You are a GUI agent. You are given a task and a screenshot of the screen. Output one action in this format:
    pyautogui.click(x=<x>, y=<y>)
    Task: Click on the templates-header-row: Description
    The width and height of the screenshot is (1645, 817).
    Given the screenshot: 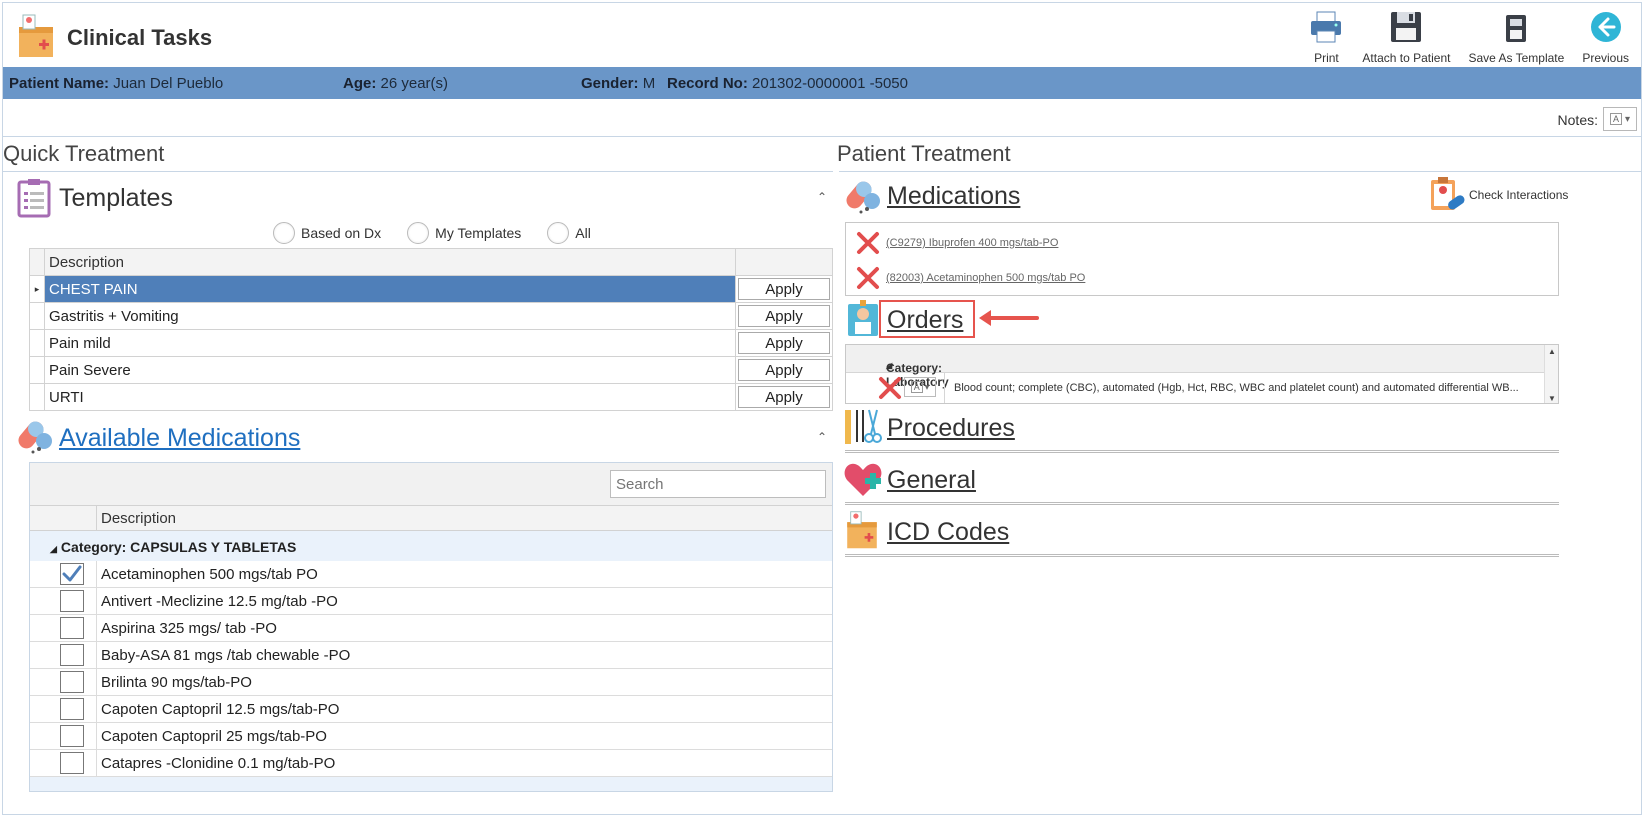 What is the action you would take?
    pyautogui.click(x=431, y=262)
    